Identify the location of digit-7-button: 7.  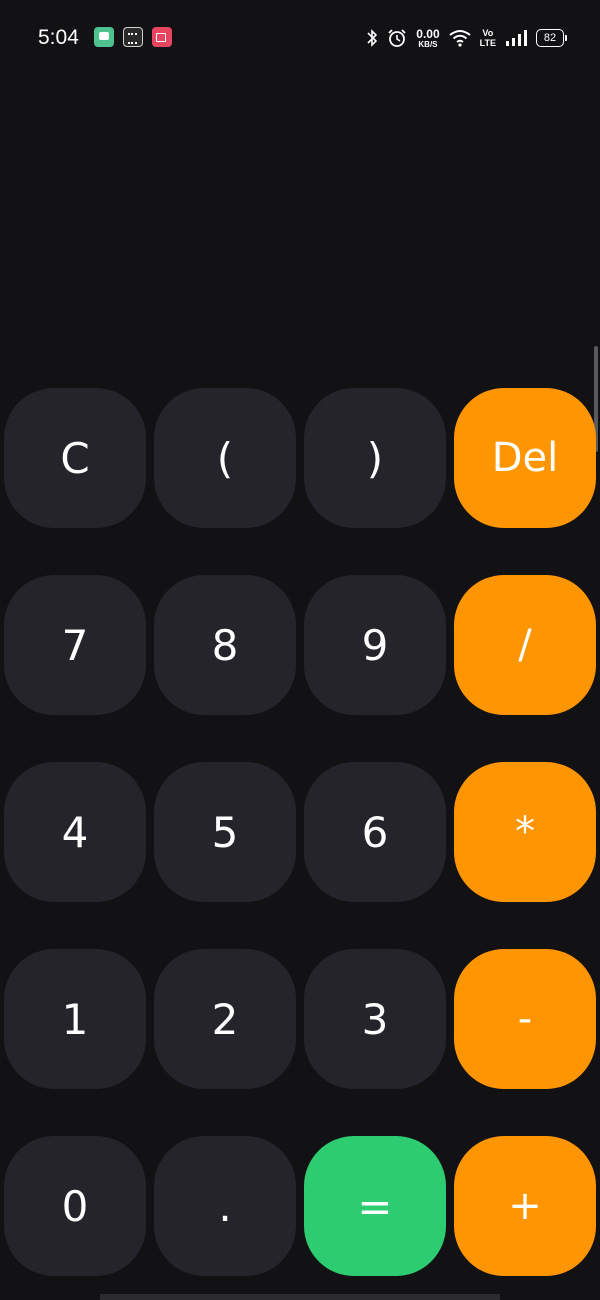
(75, 645).